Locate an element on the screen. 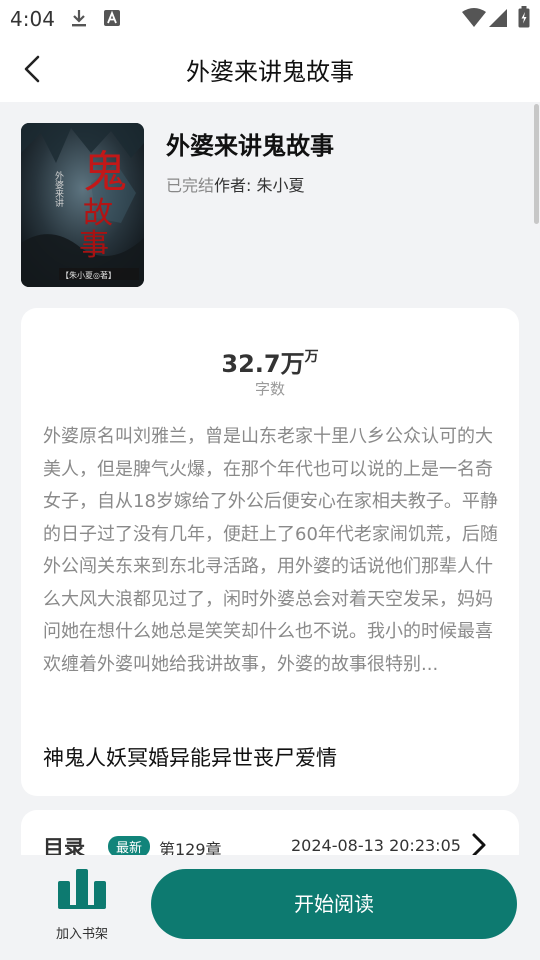 Image resolution: width=540 pixels, height=960 pixels. add-to-shelf-button: 加入书架 is located at coordinates (82, 904).